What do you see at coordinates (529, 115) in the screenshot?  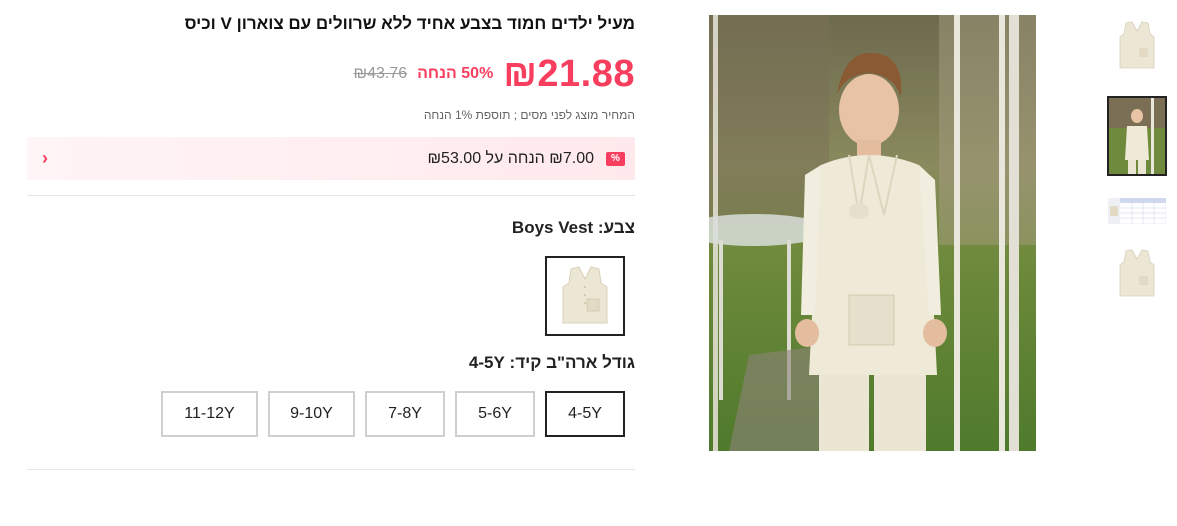 I see `tax-note: המחיר מוצג לפני מסים ; תוספת 1% הנחה` at bounding box center [529, 115].